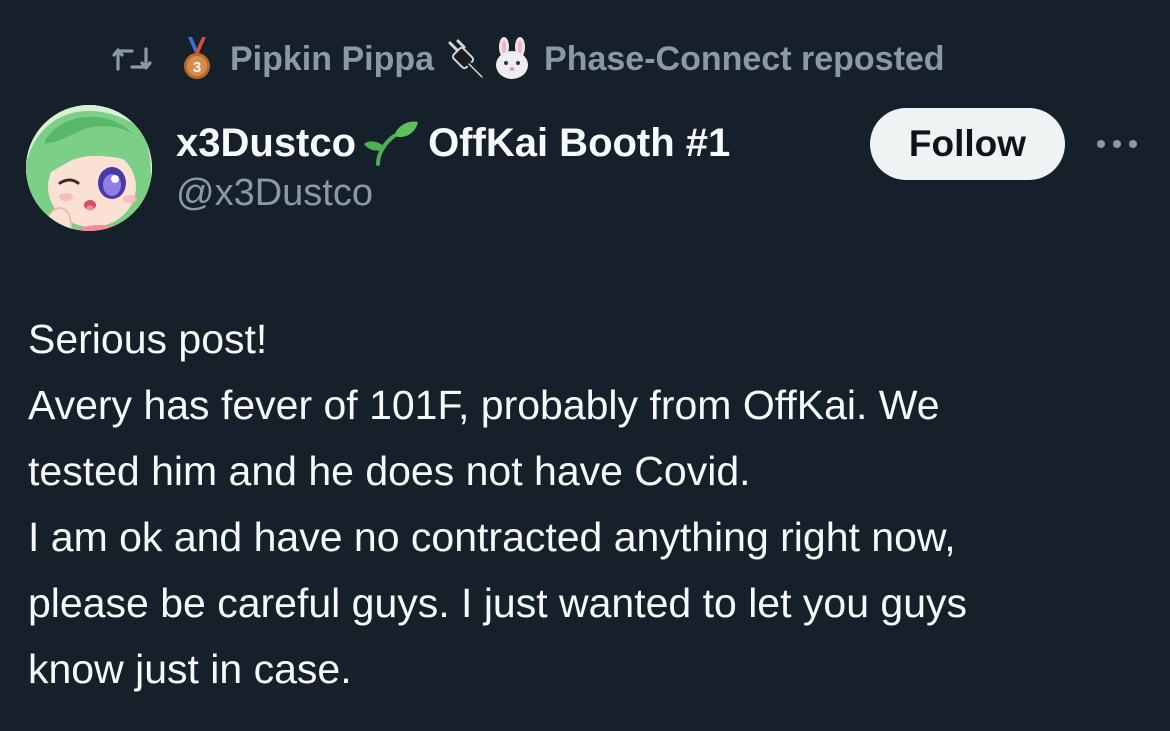 The image size is (1170, 731). Describe the element at coordinates (266, 142) in the screenshot. I see `display-name-prefix: x3Dustco` at that location.